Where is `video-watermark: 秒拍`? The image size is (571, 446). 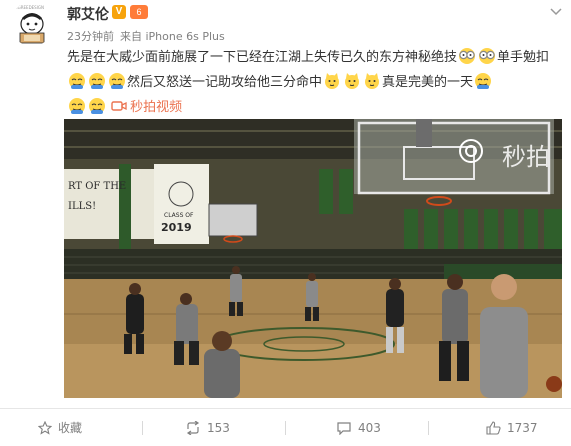
video-watermark: 秒拍 is located at coordinates (526, 157).